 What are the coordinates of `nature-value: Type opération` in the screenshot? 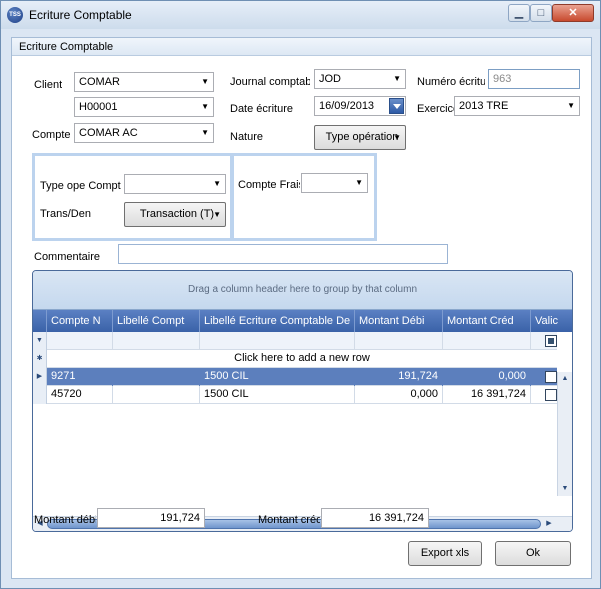 It's located at (362, 137).